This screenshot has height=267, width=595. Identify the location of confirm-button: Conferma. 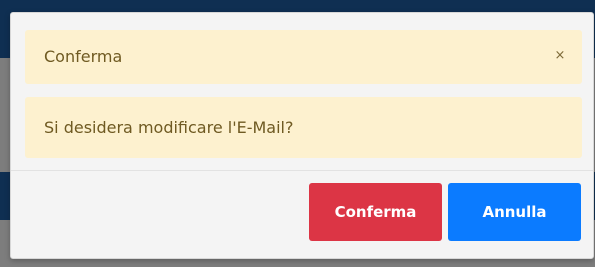
(375, 212).